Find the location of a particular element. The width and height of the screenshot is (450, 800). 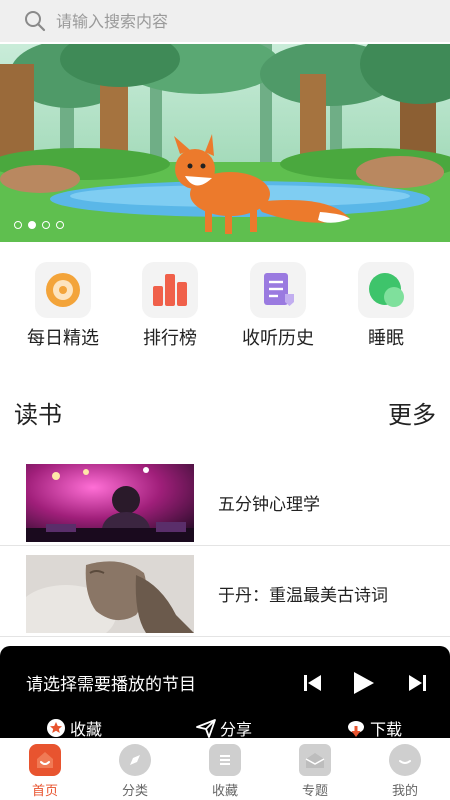

list-item-title: 五分钟心理学 is located at coordinates (269, 505).